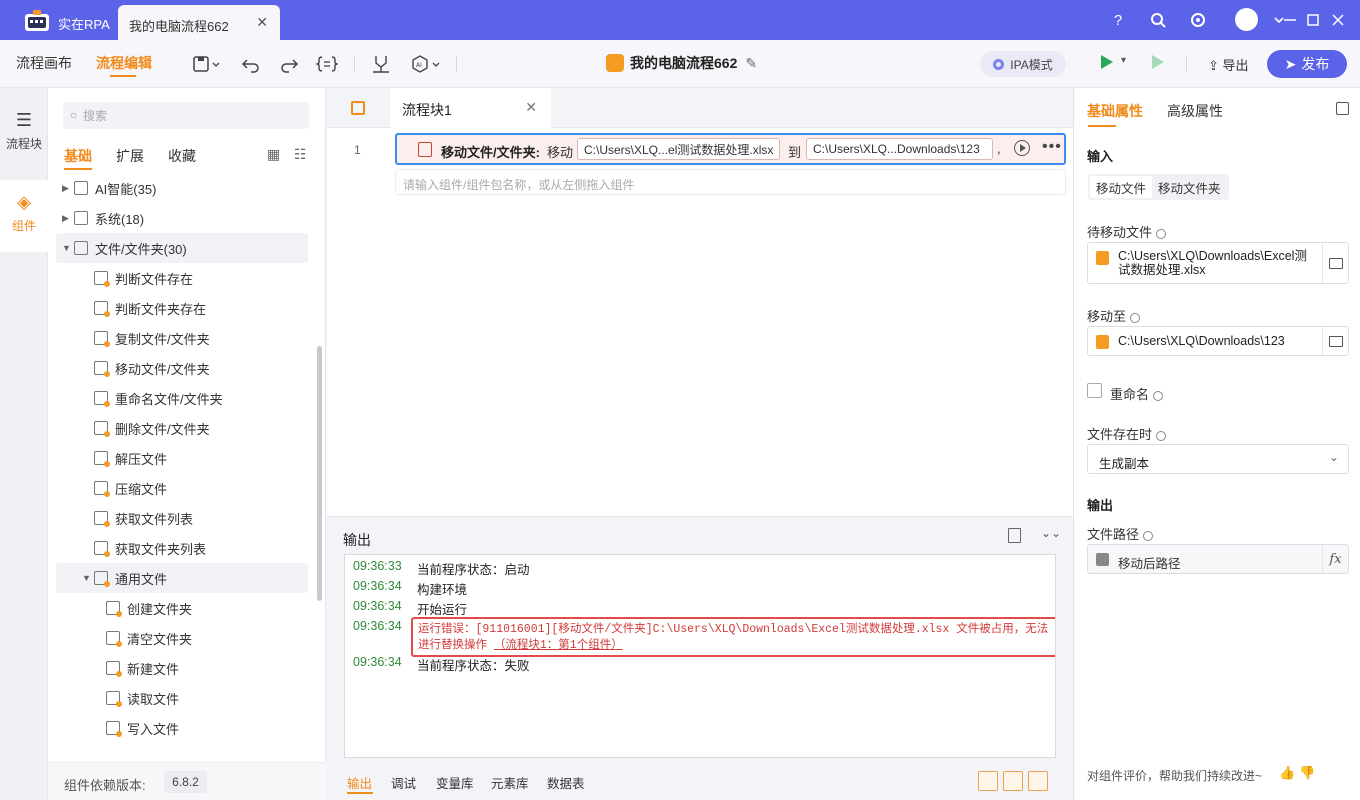 The width and height of the screenshot is (1360, 800). Describe the element at coordinates (182, 458) in the screenshot. I see `tree-item: 解压文件` at that location.